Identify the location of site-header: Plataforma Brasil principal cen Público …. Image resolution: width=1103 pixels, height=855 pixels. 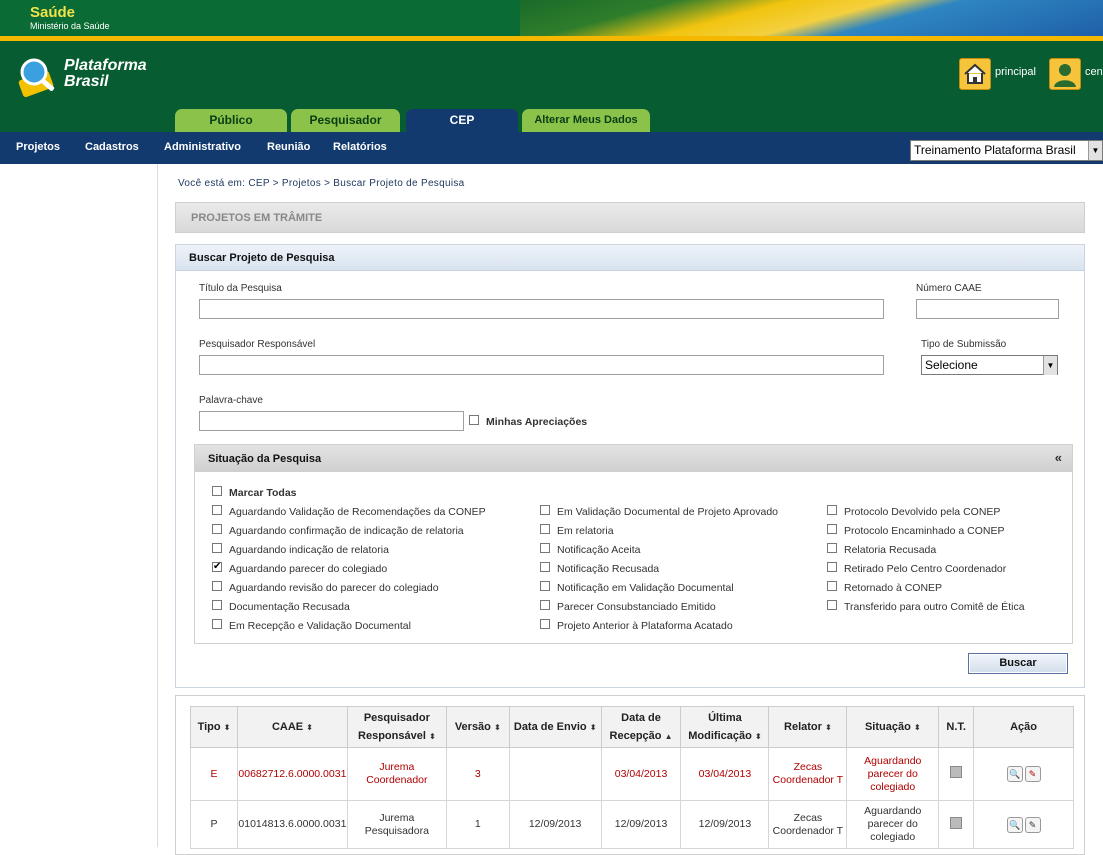
(551, 86).